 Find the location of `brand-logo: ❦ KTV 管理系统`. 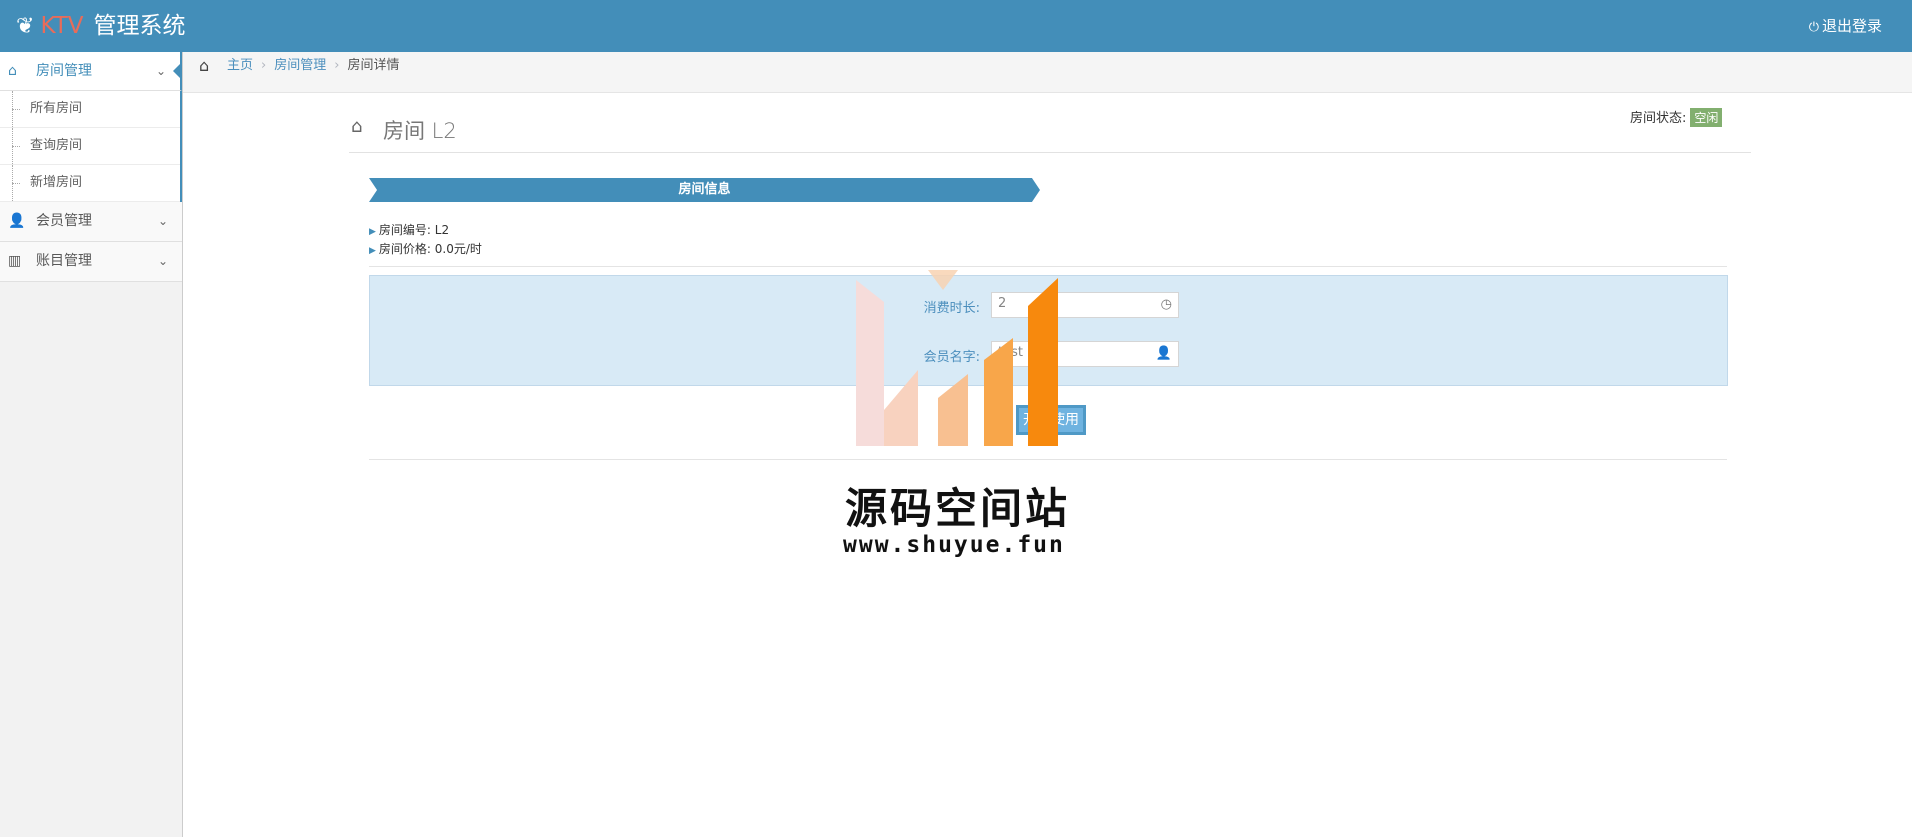

brand-logo: ❦ KTV 管理系统 is located at coordinates (101, 23).